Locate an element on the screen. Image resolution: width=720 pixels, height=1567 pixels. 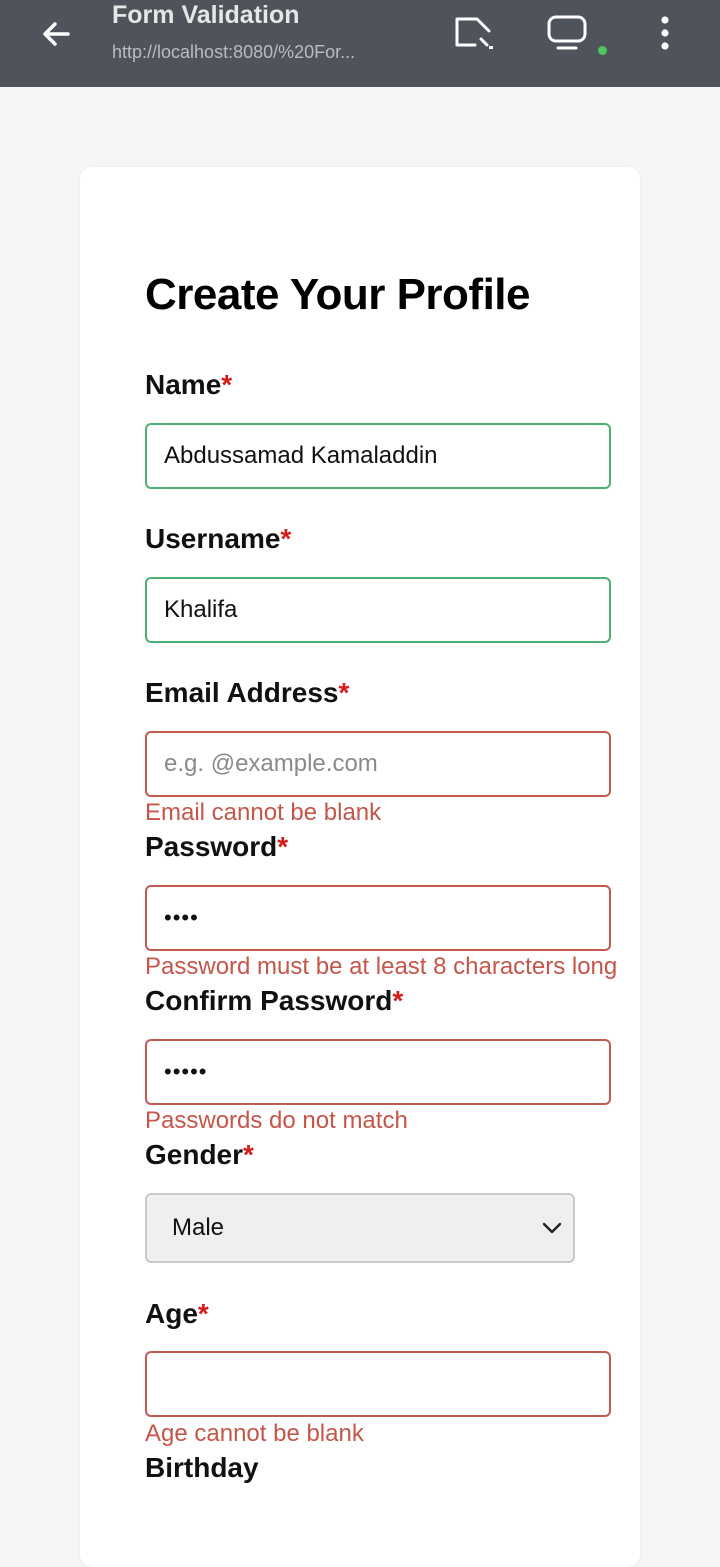
cast-icon is located at coordinates (473, 33).